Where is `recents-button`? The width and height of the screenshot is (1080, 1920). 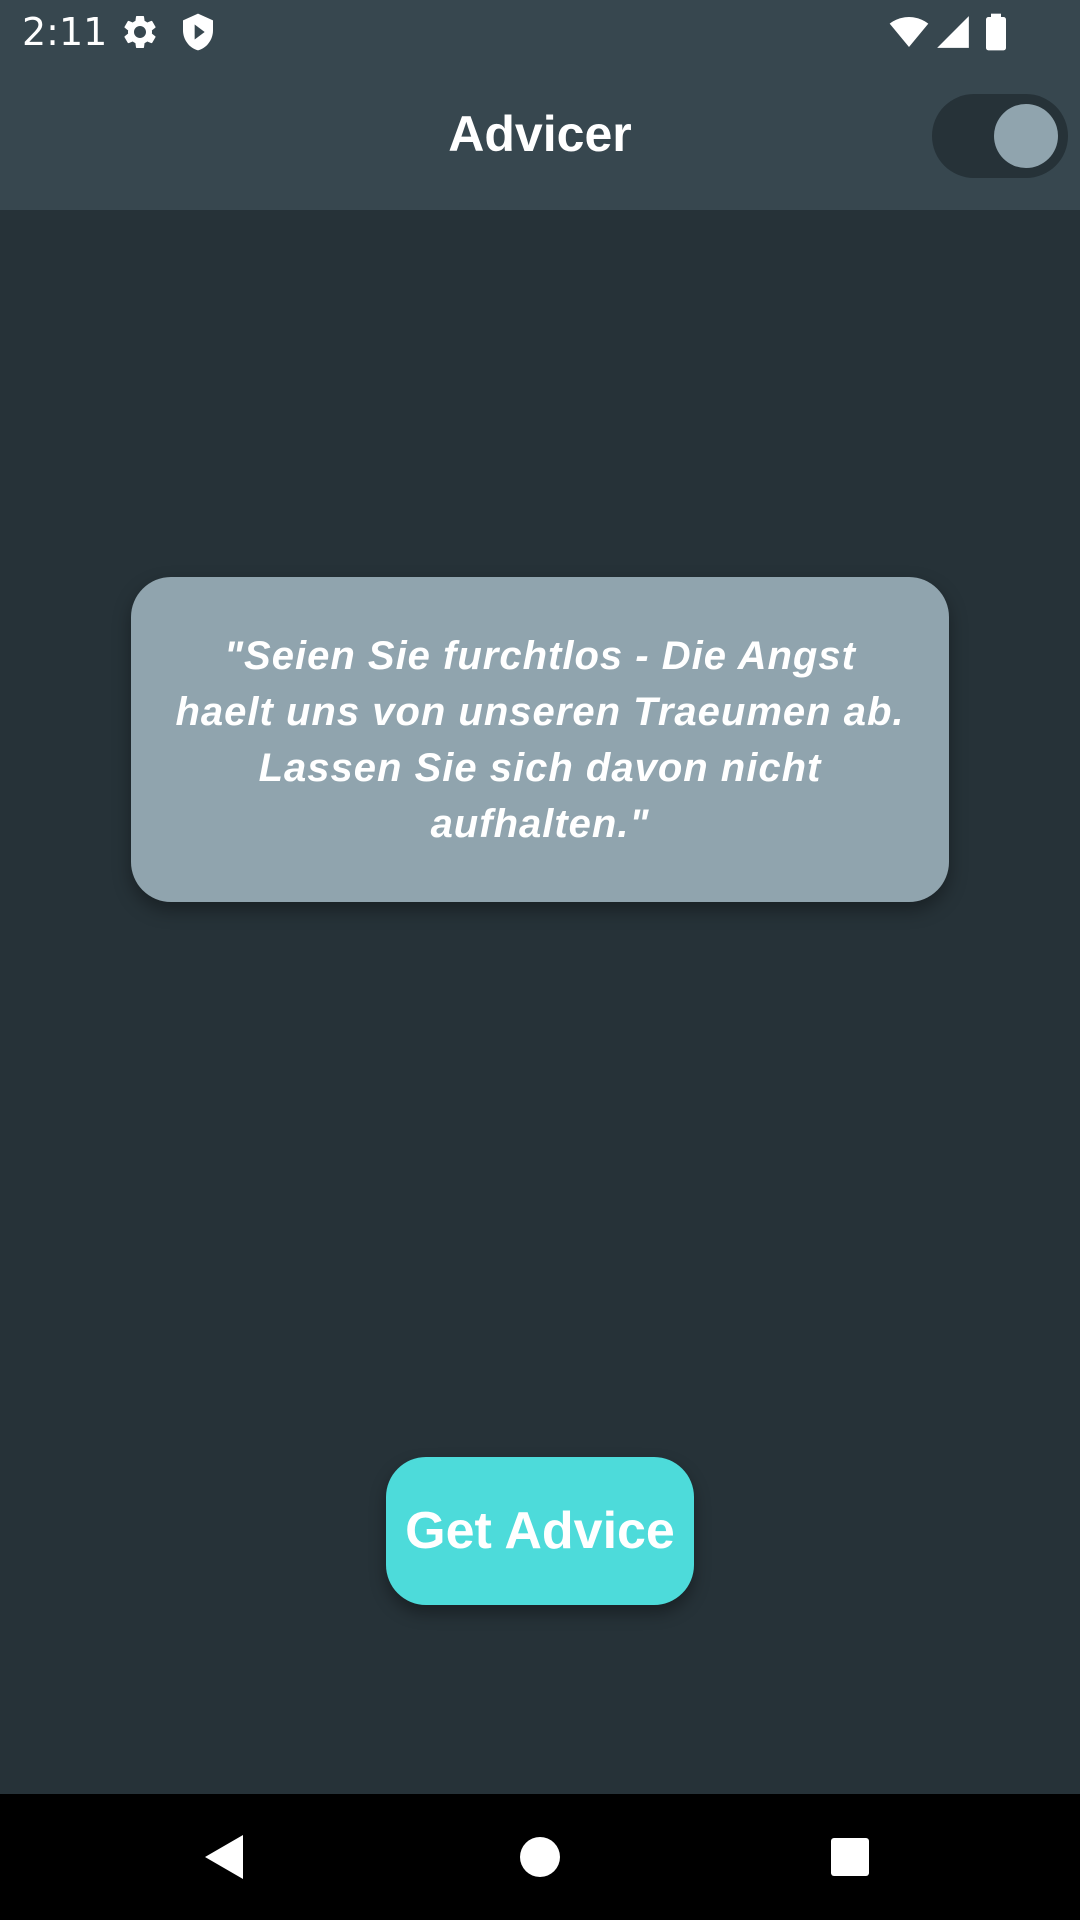 recents-button is located at coordinates (850, 1857).